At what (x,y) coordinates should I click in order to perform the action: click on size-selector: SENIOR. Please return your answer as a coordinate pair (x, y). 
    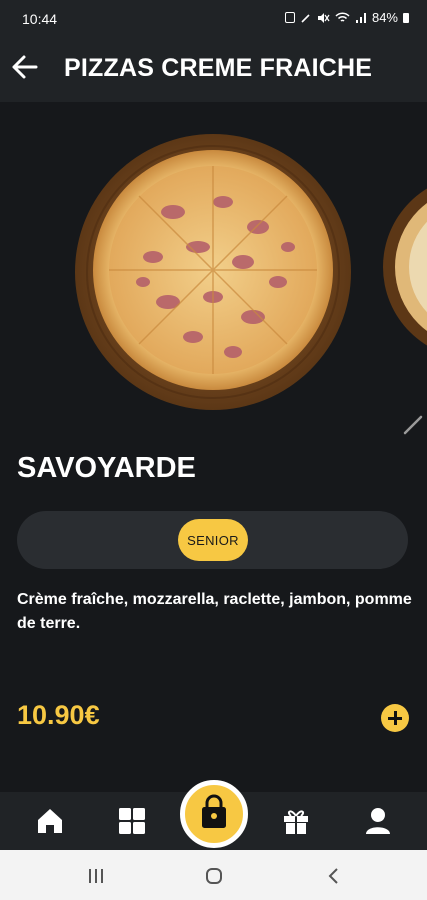
    Looking at the image, I should click on (212, 540).